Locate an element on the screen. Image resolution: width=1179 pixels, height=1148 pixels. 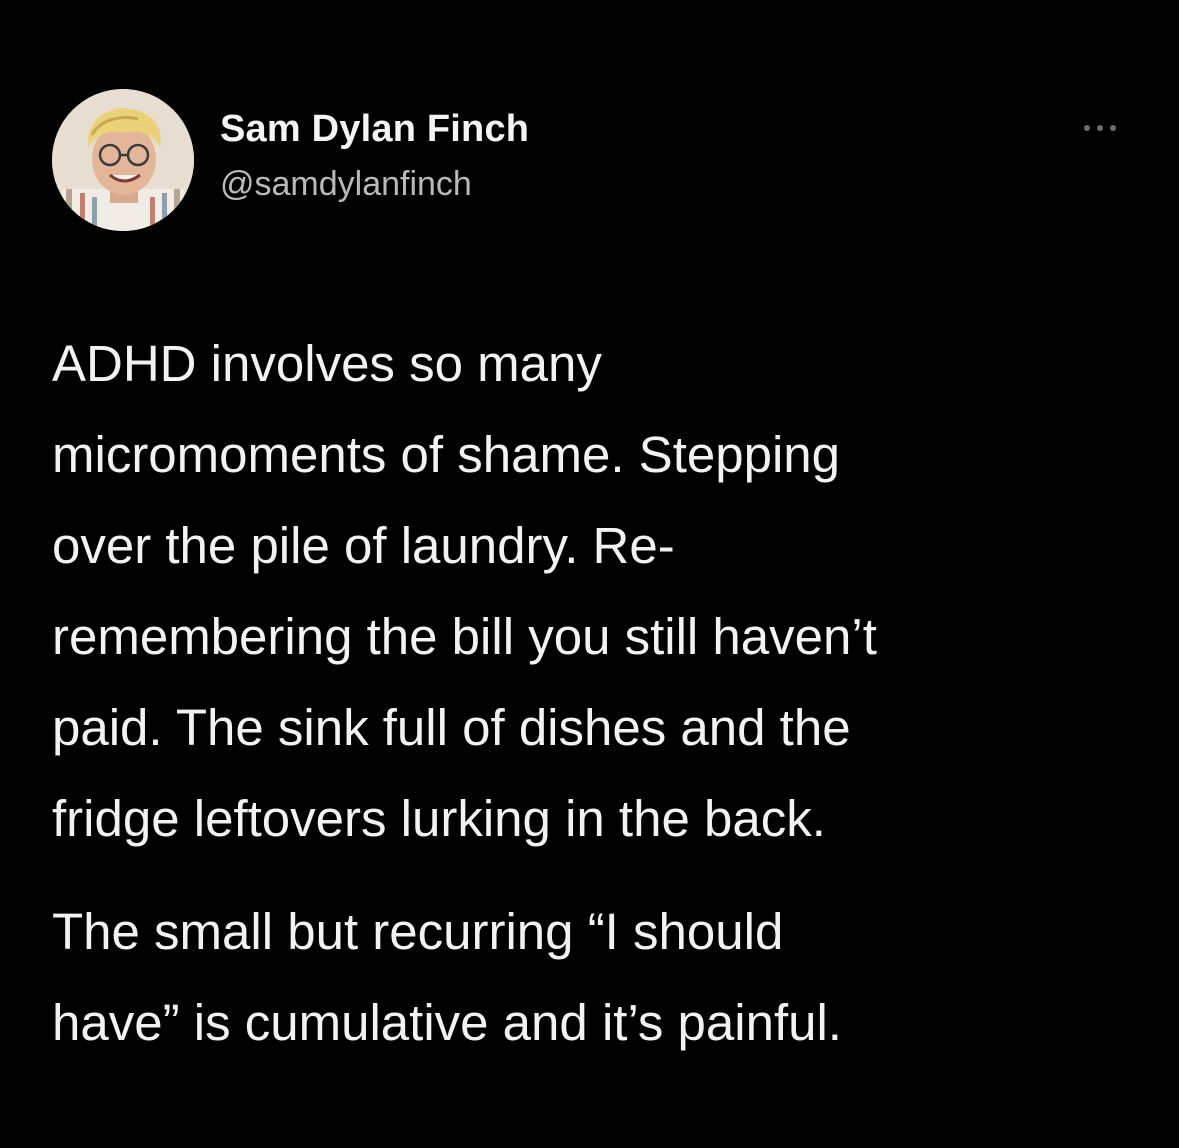
tweet-line: The small but recurring “I should is located at coordinates (418, 931).